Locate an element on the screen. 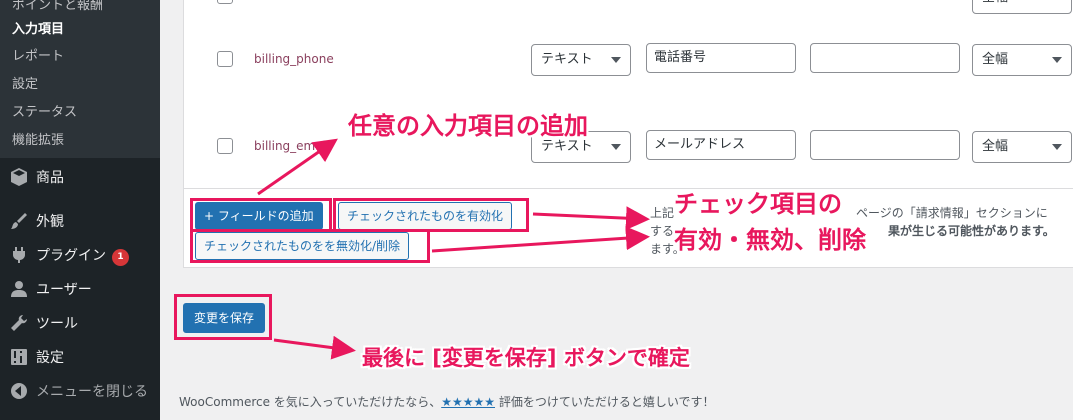  field-key: billing_phone is located at coordinates (294, 59).